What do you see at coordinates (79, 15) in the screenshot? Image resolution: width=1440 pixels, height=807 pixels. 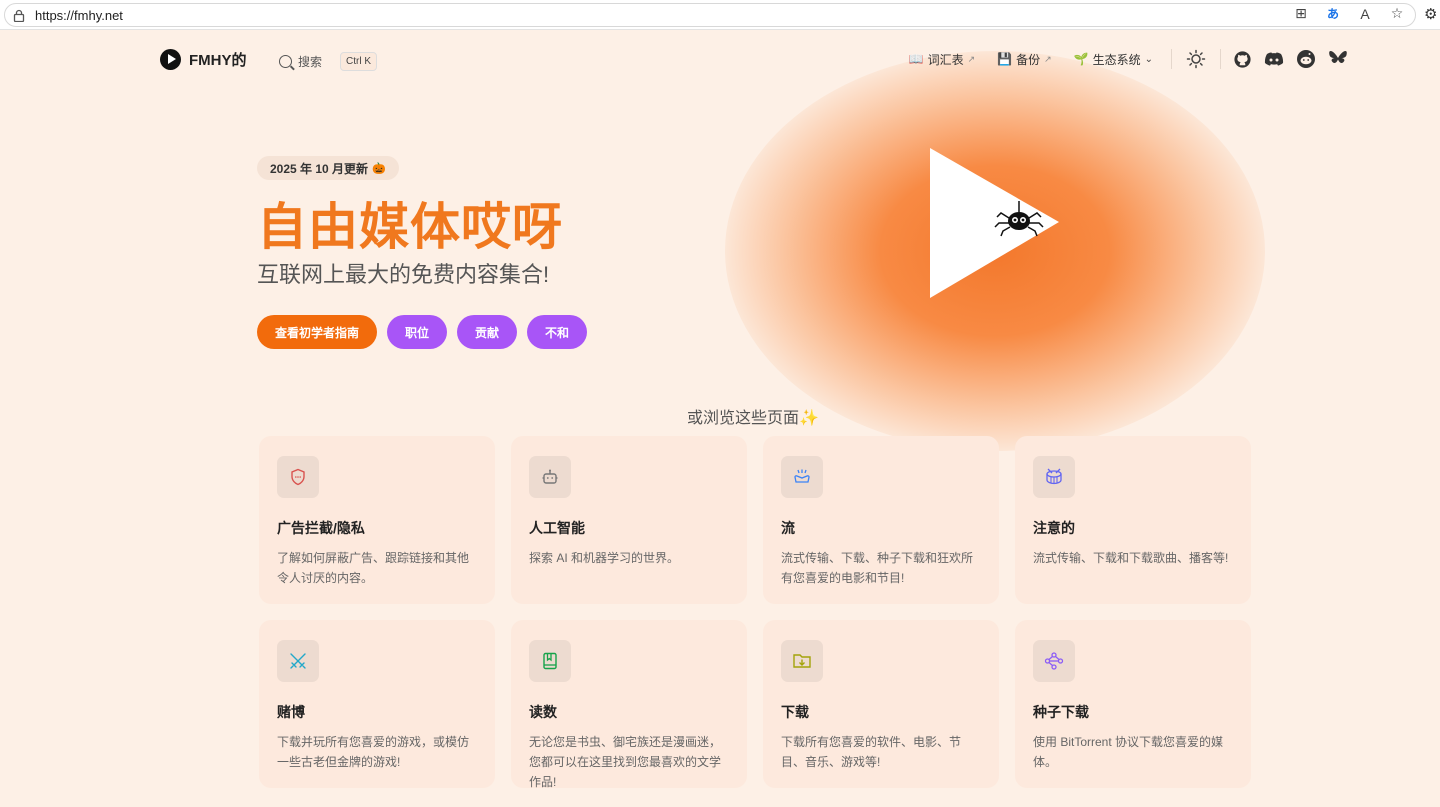 I see `url-text: https://fmhy.net` at bounding box center [79, 15].